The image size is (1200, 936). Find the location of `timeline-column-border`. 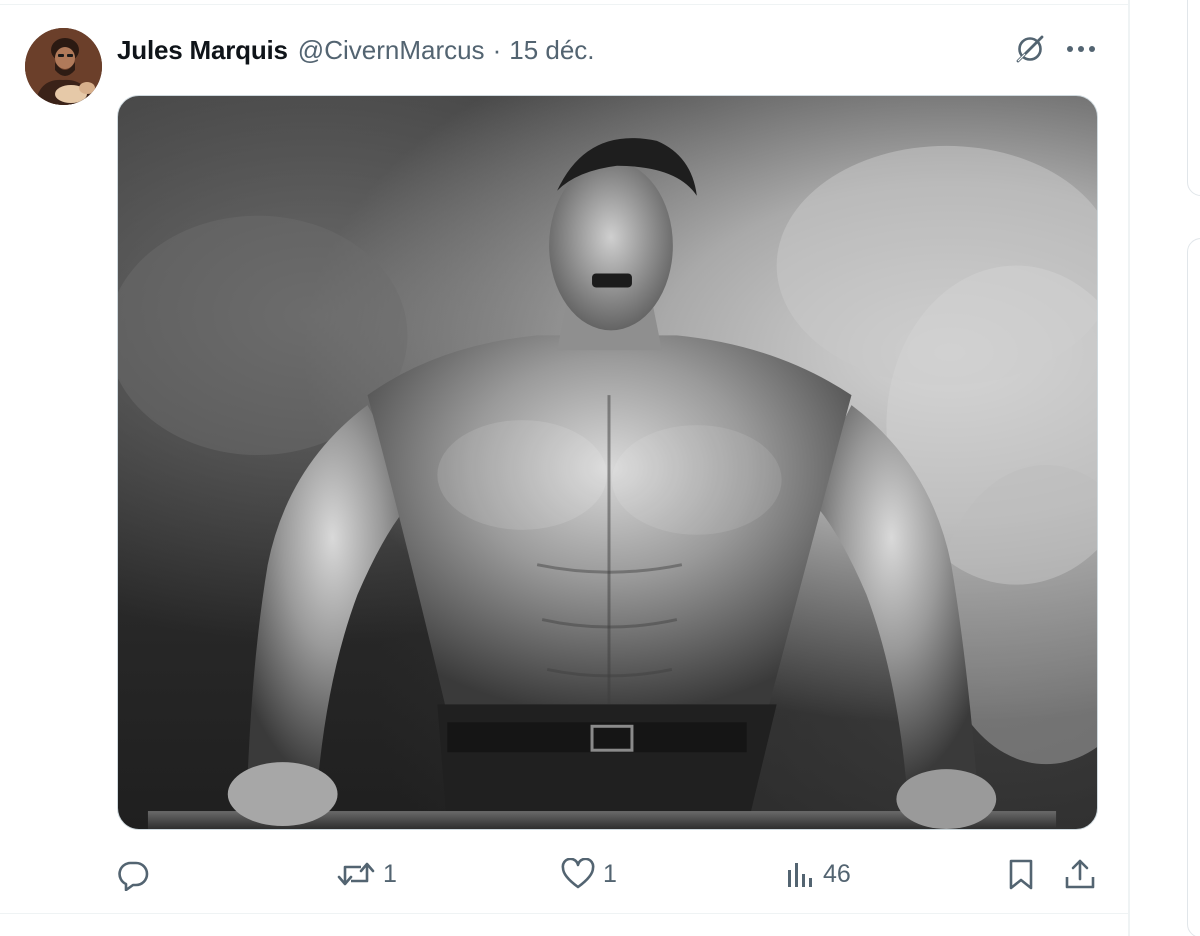

timeline-column-border is located at coordinates (1129, 468).